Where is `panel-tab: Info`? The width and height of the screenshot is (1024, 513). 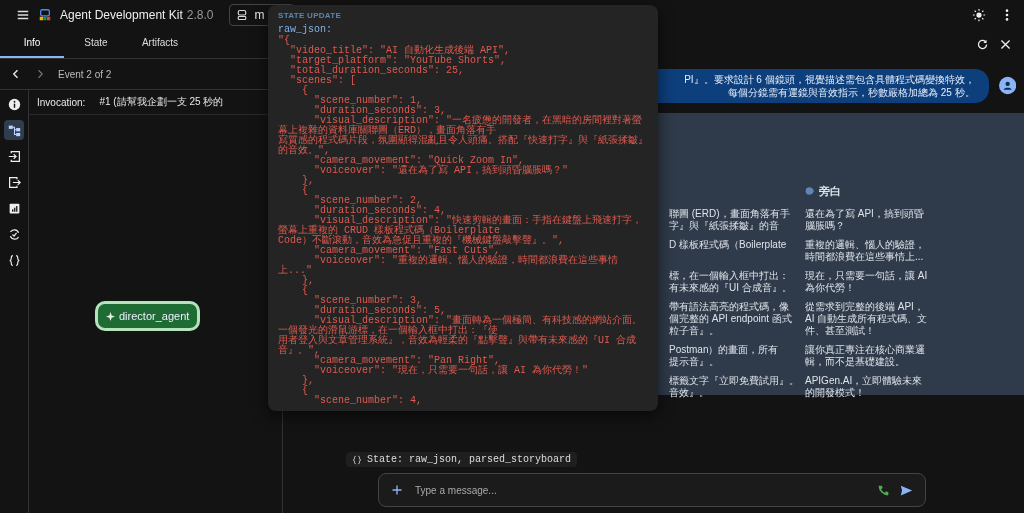
panel-tab: Info is located at coordinates (32, 44).